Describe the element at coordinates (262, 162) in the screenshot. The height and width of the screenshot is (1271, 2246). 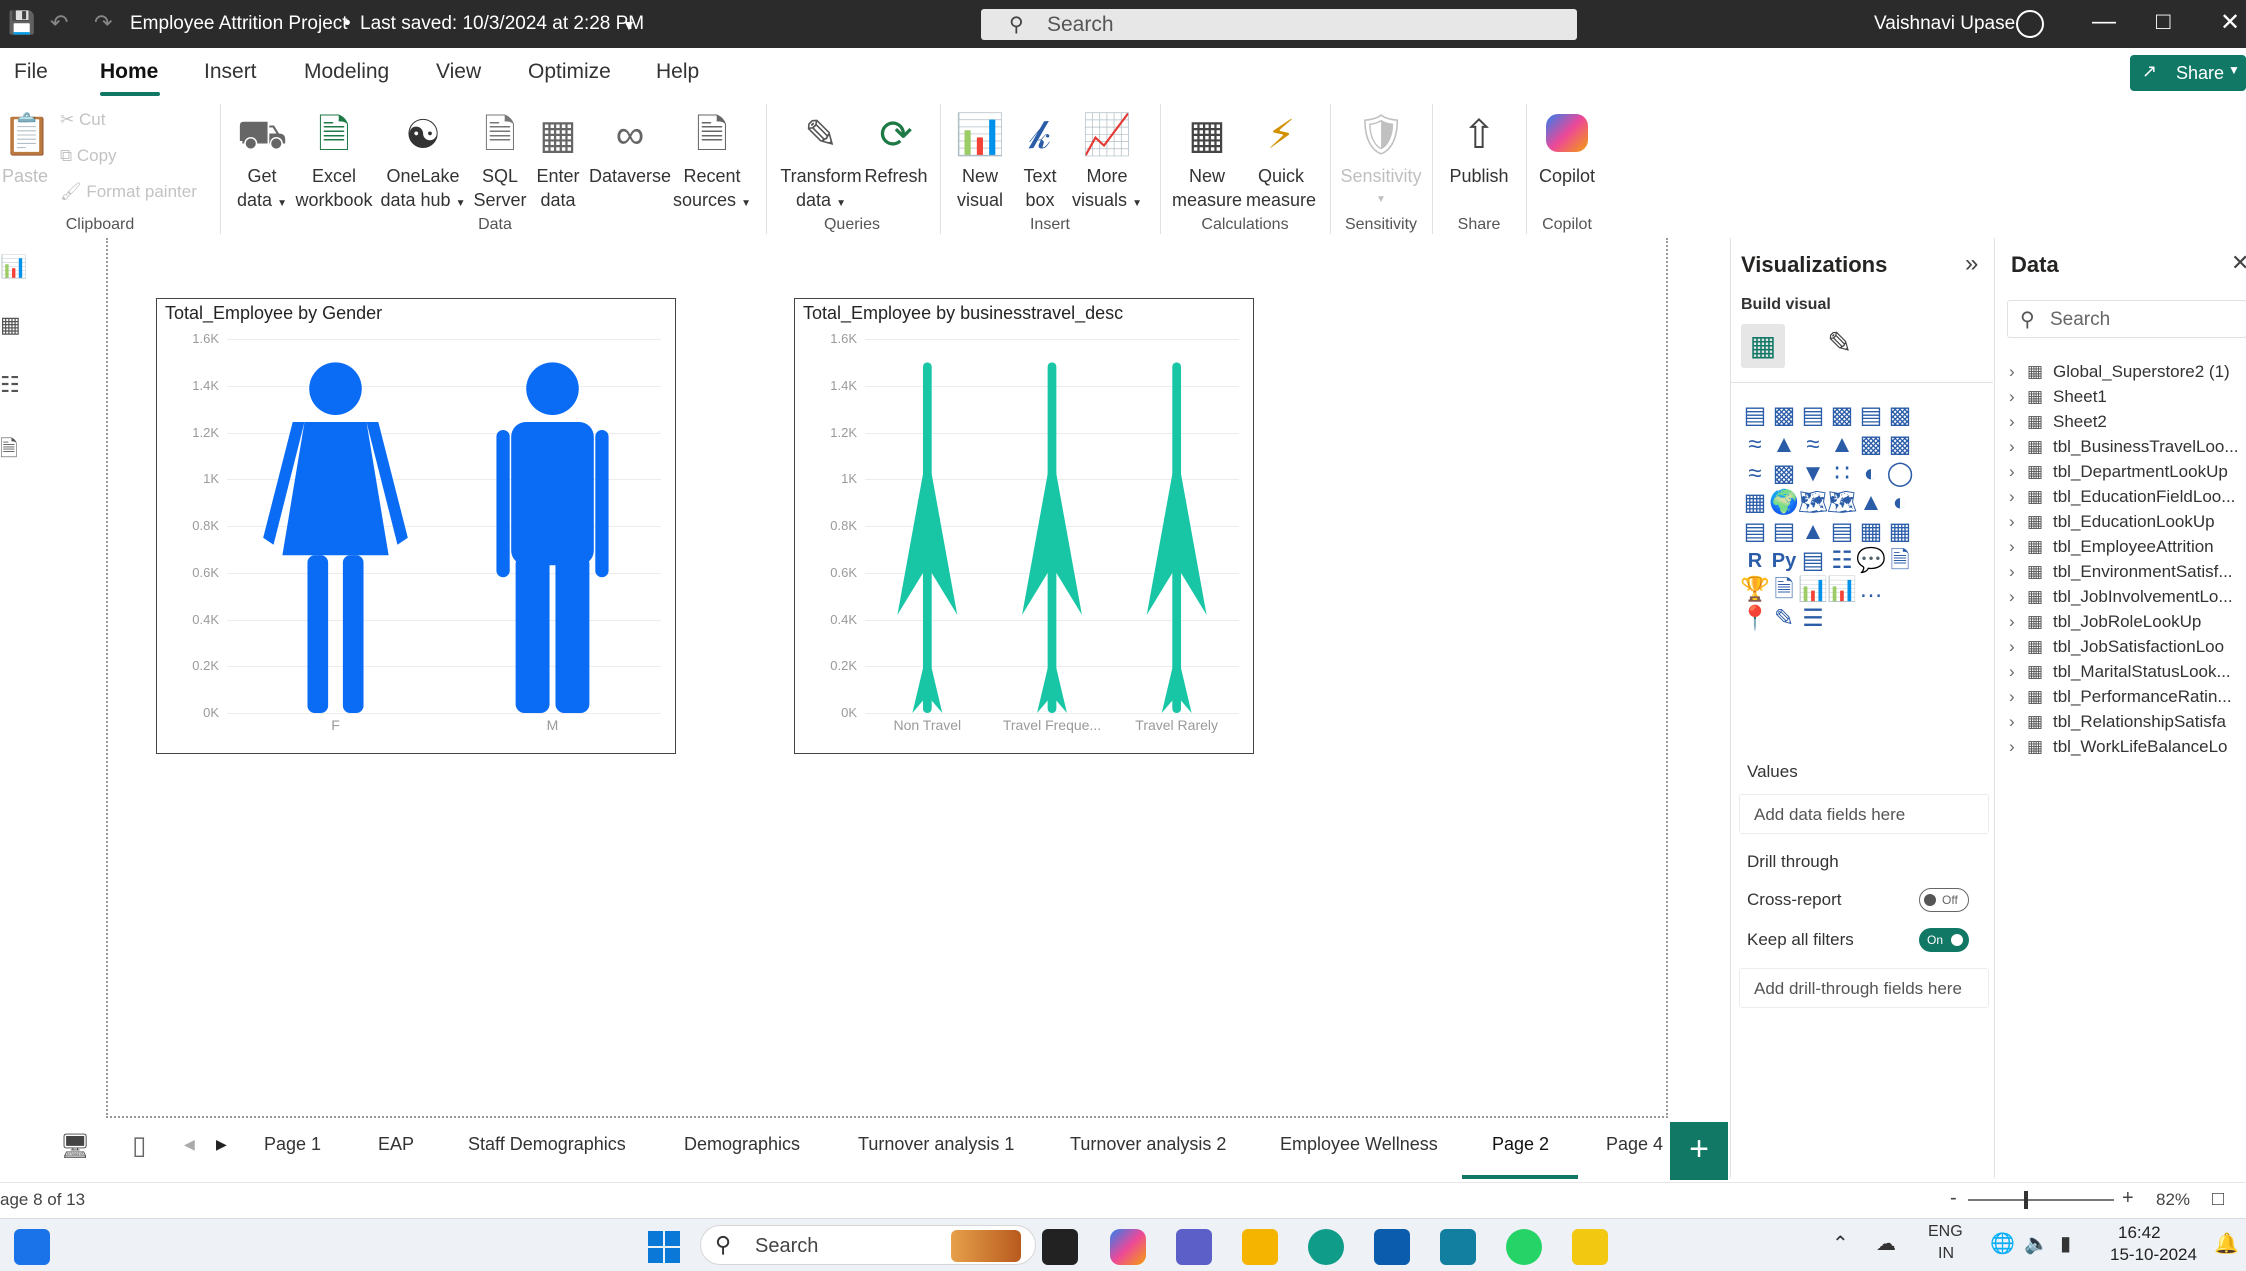
I see `get-data-button: ⛟ Get data ▼` at that location.